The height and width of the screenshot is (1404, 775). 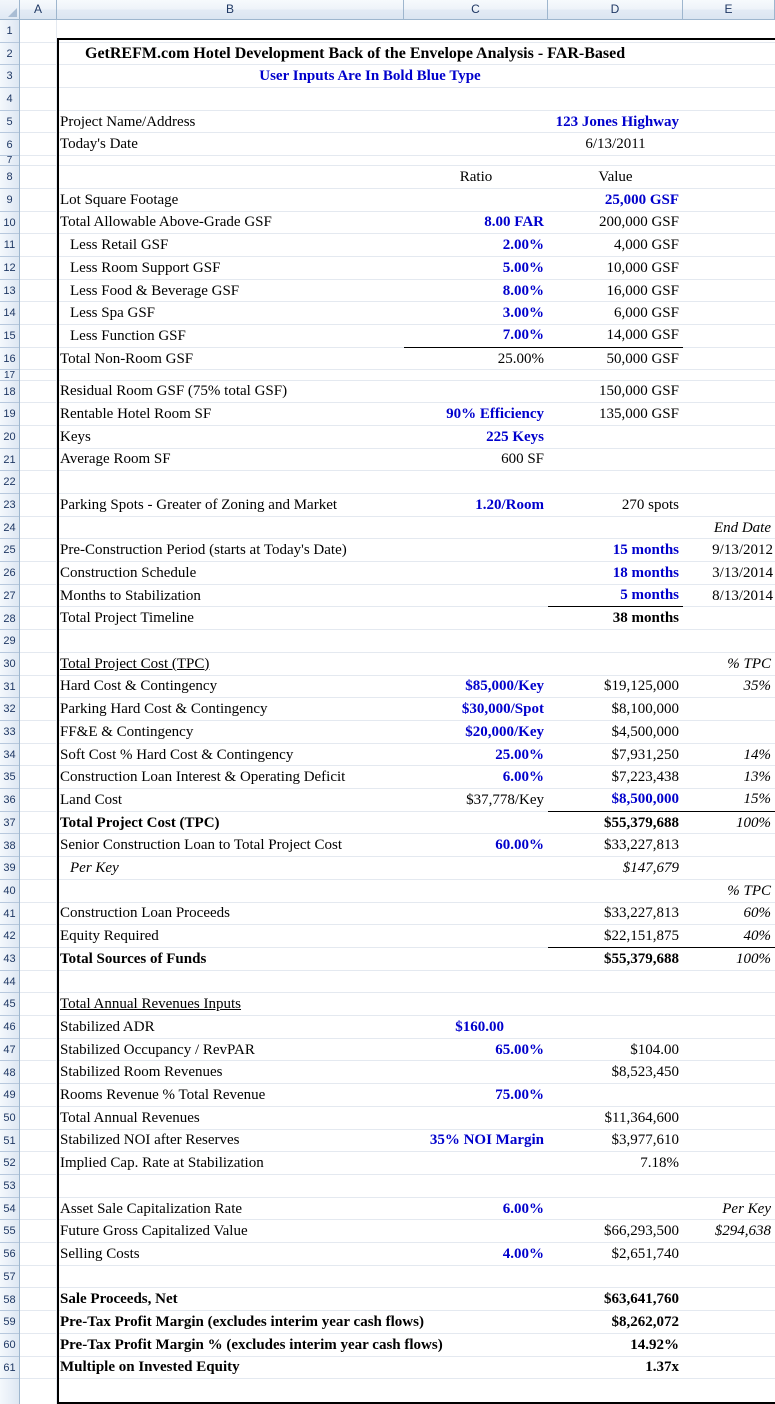 I want to click on row-header-28: 28, so click(x=9, y=619).